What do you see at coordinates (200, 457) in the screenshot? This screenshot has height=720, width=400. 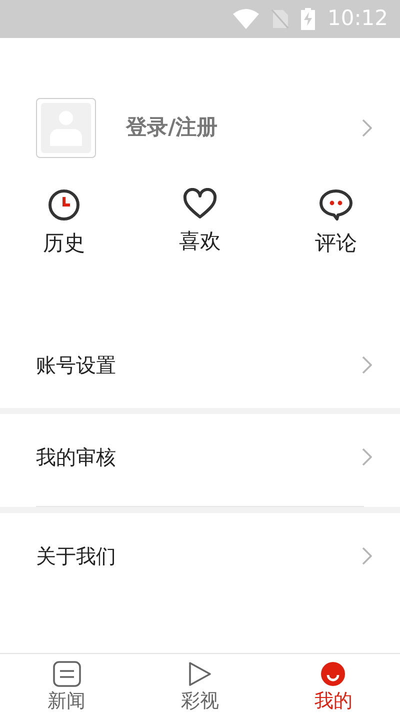 I see `menu-item: 我的审核` at bounding box center [200, 457].